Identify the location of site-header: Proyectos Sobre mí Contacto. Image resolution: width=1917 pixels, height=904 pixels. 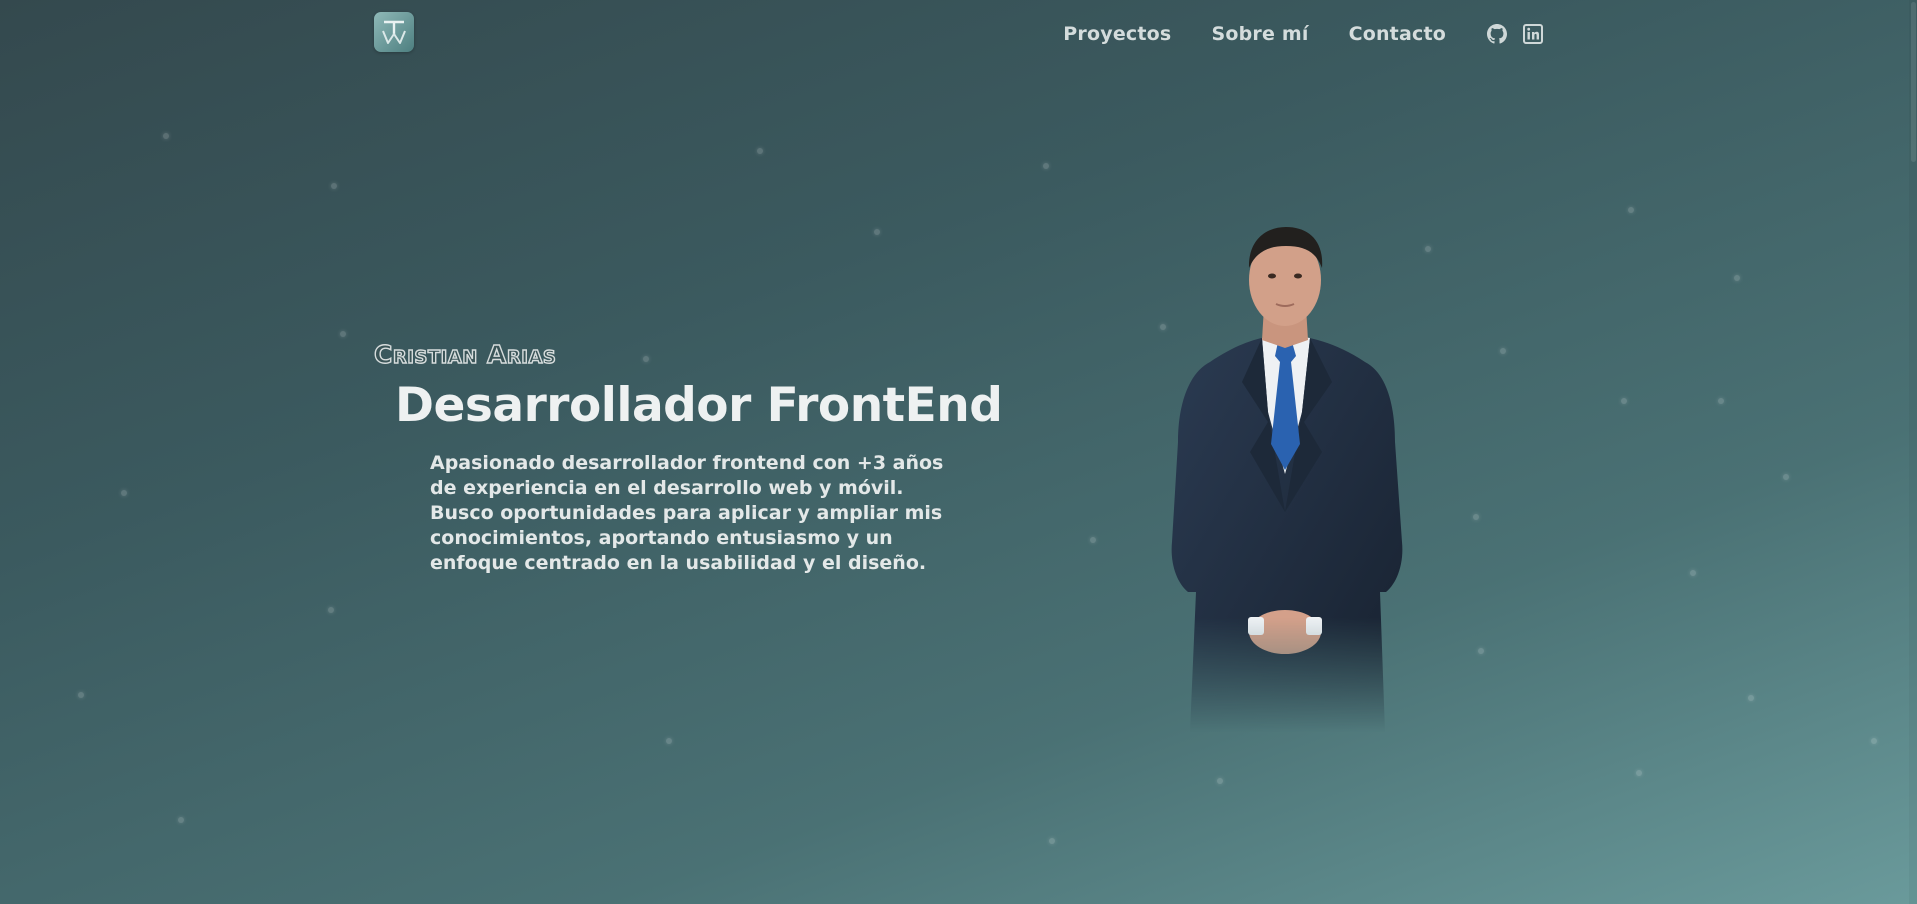
(959, 34).